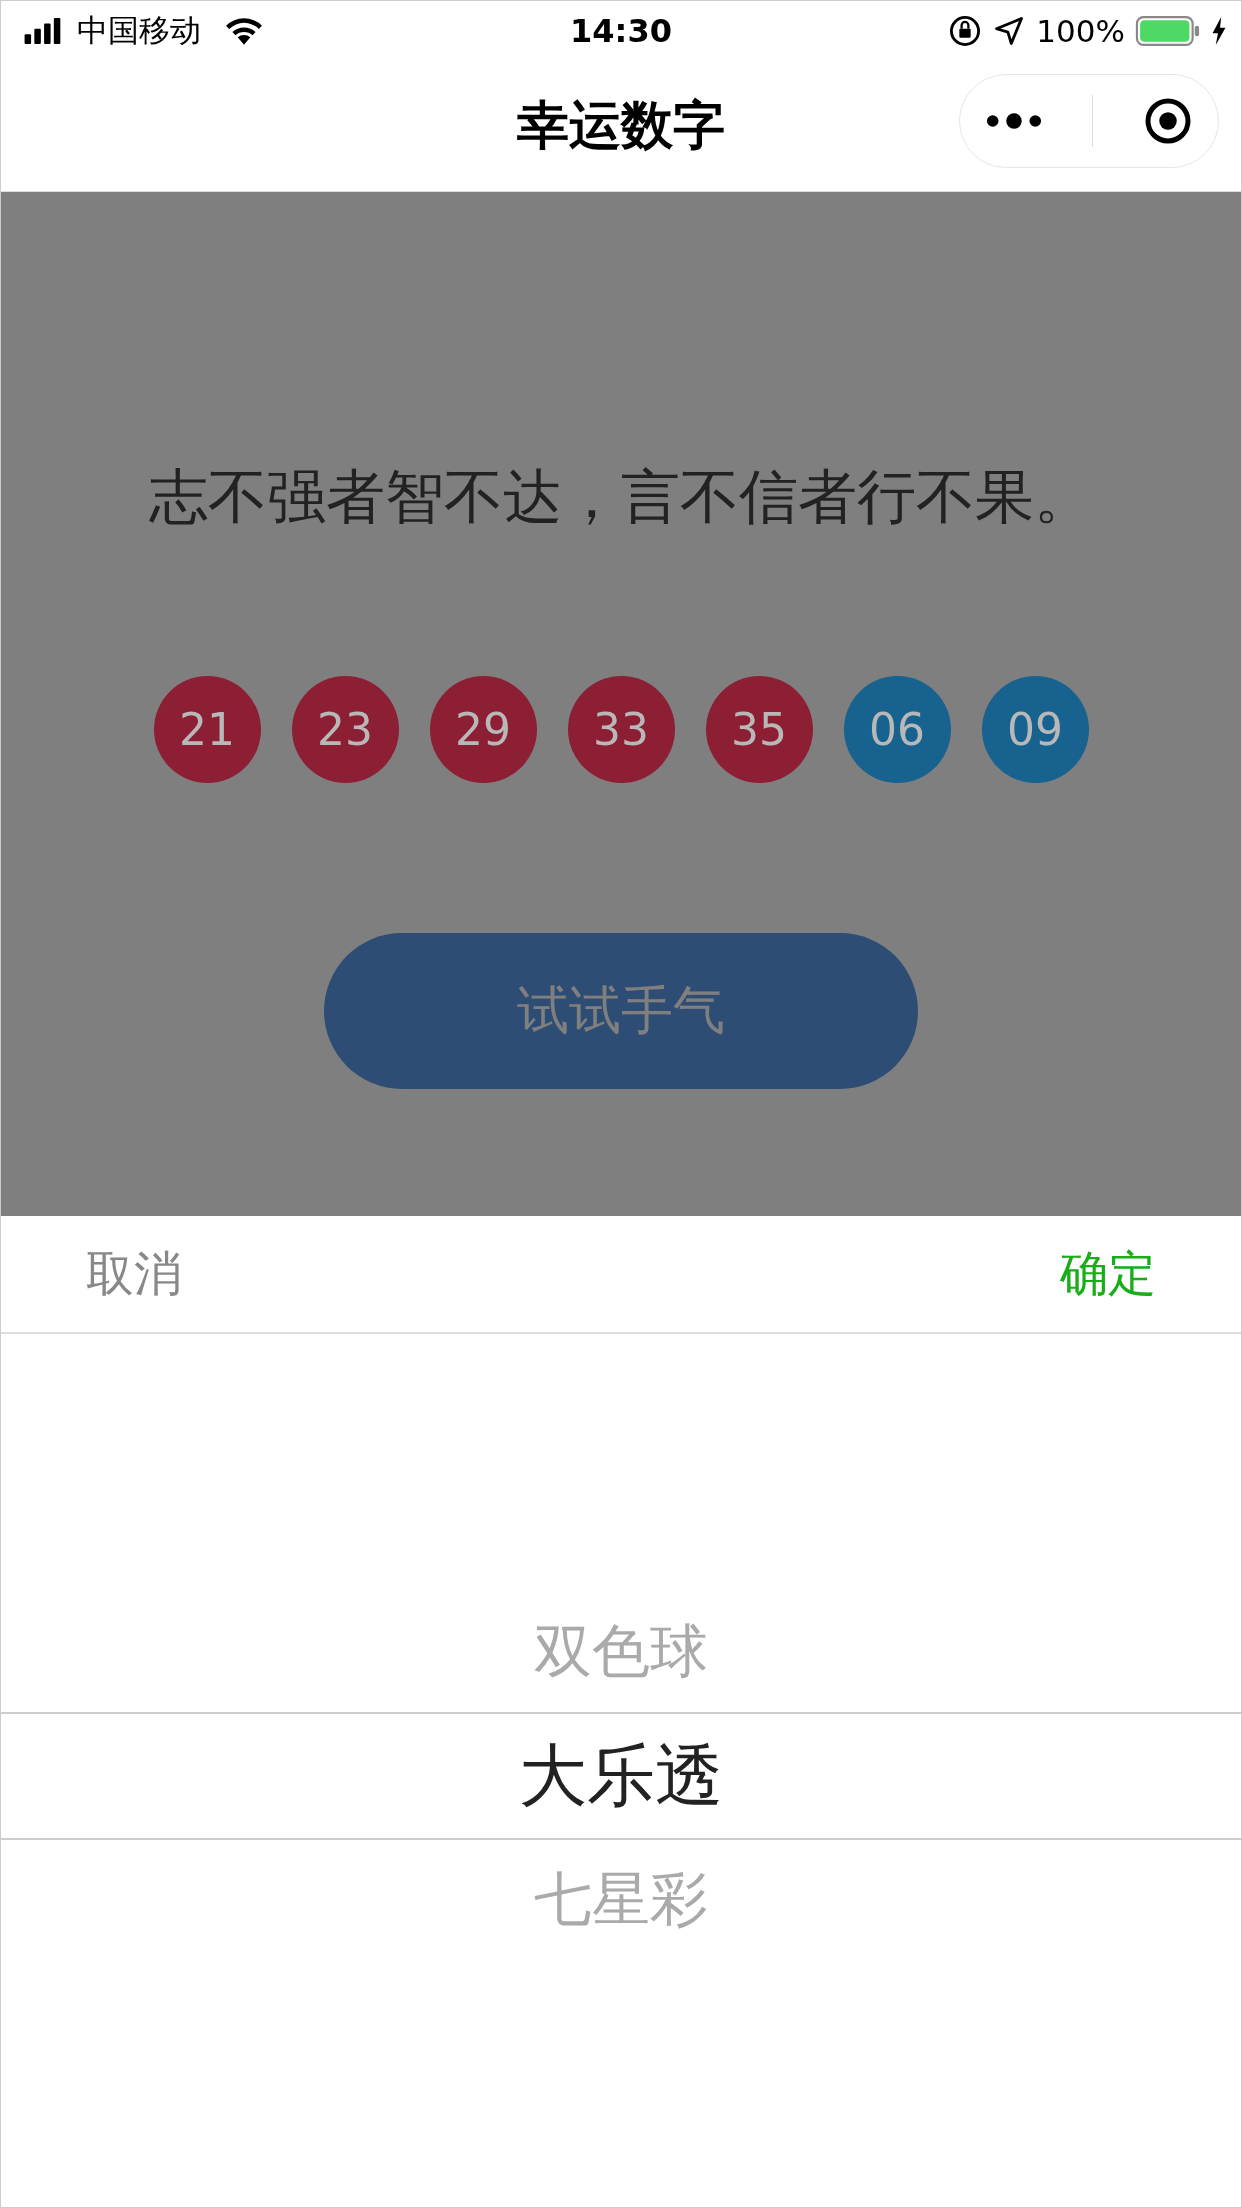  Describe the element at coordinates (965, 31) in the screenshot. I see `rotation-lock-icon` at that location.